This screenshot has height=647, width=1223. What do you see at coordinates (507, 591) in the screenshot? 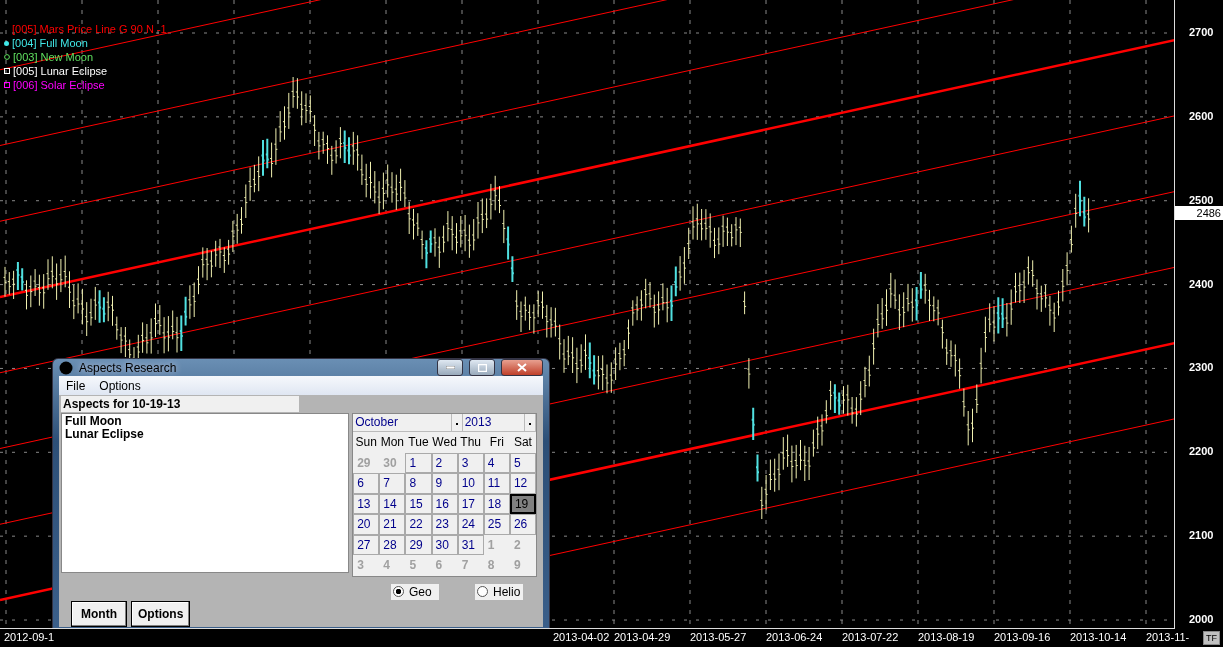
I see `radio-label: Helio` at bounding box center [507, 591].